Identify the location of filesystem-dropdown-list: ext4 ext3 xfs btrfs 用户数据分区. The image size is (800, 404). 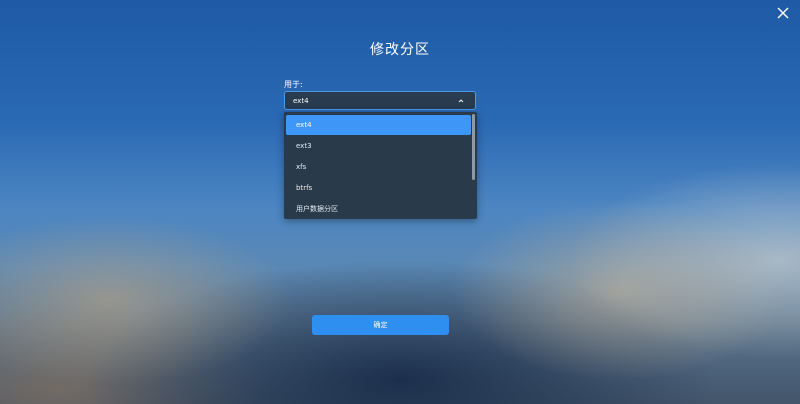
(380, 165).